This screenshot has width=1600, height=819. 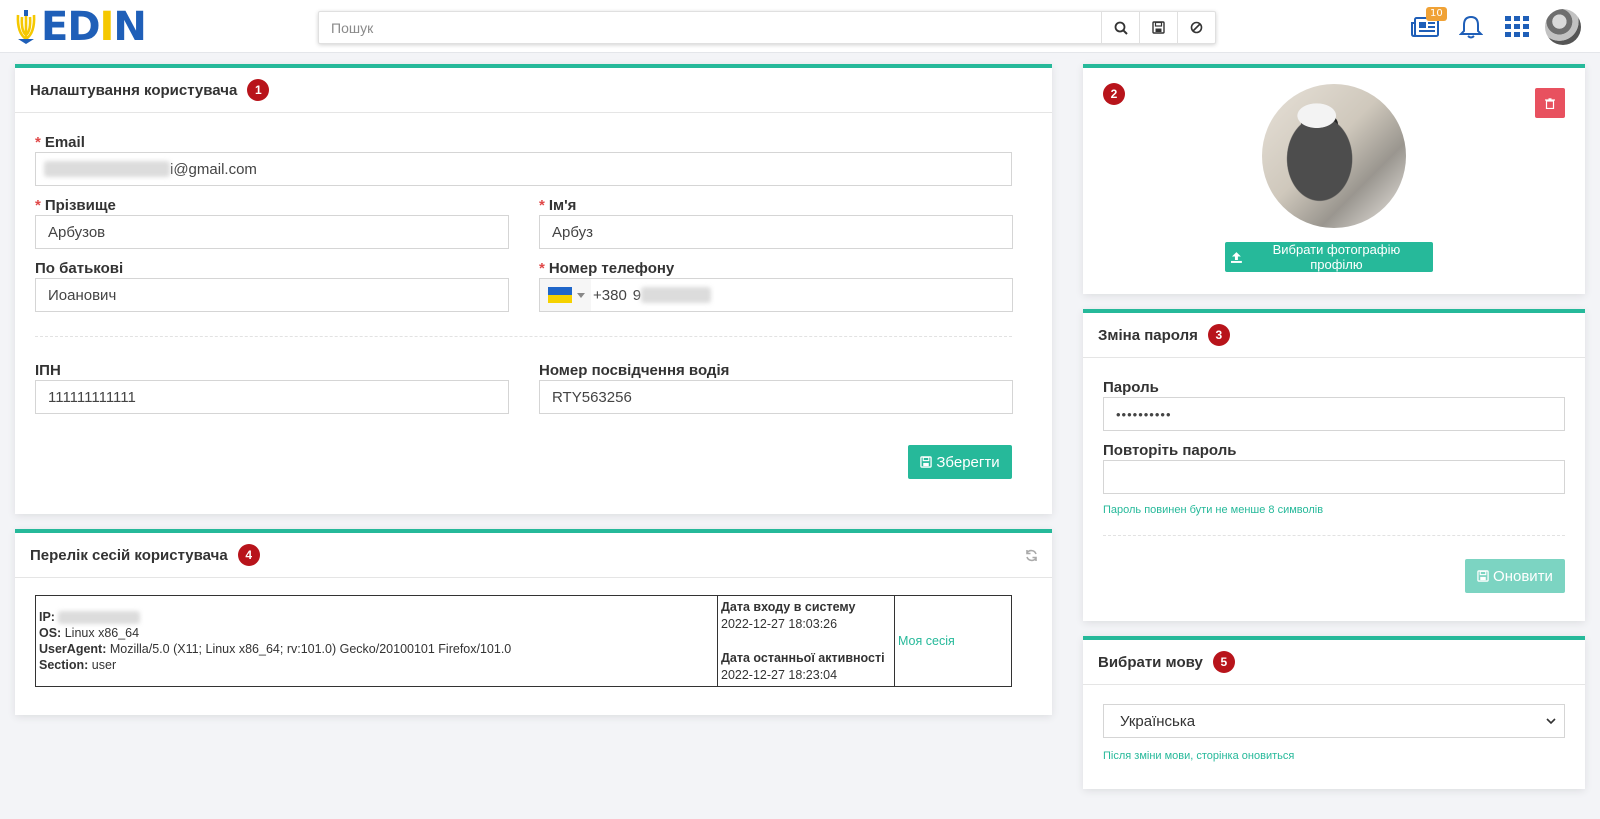 I want to click on last-name-label: * Прізвище, so click(x=75, y=205).